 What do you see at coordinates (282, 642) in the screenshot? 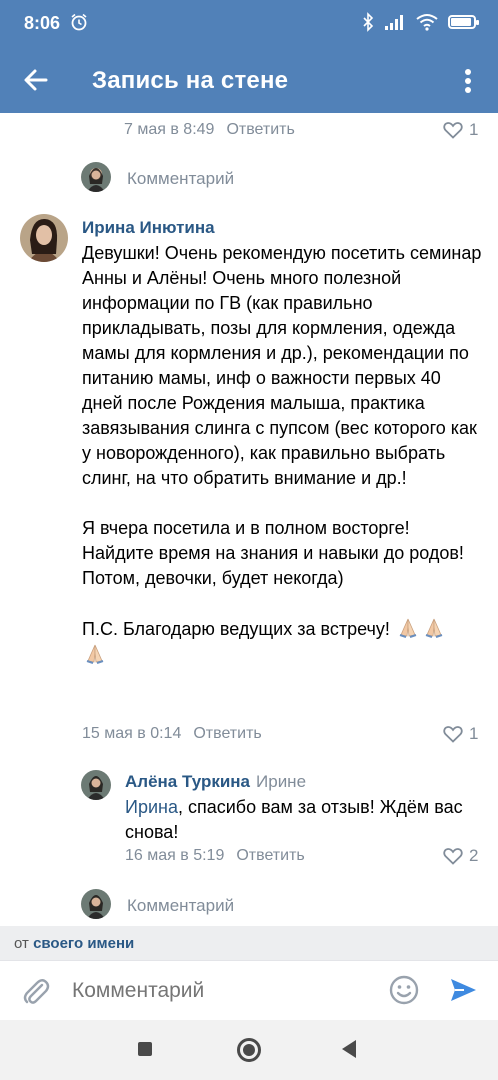
I see `comment-paragraph-3: П.С. Благодарю ведущих за встречу!` at bounding box center [282, 642].